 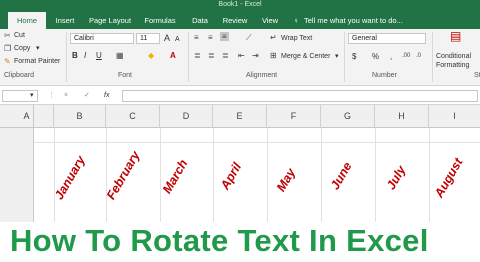 I want to click on font-size-select: 11, so click(x=148, y=38).